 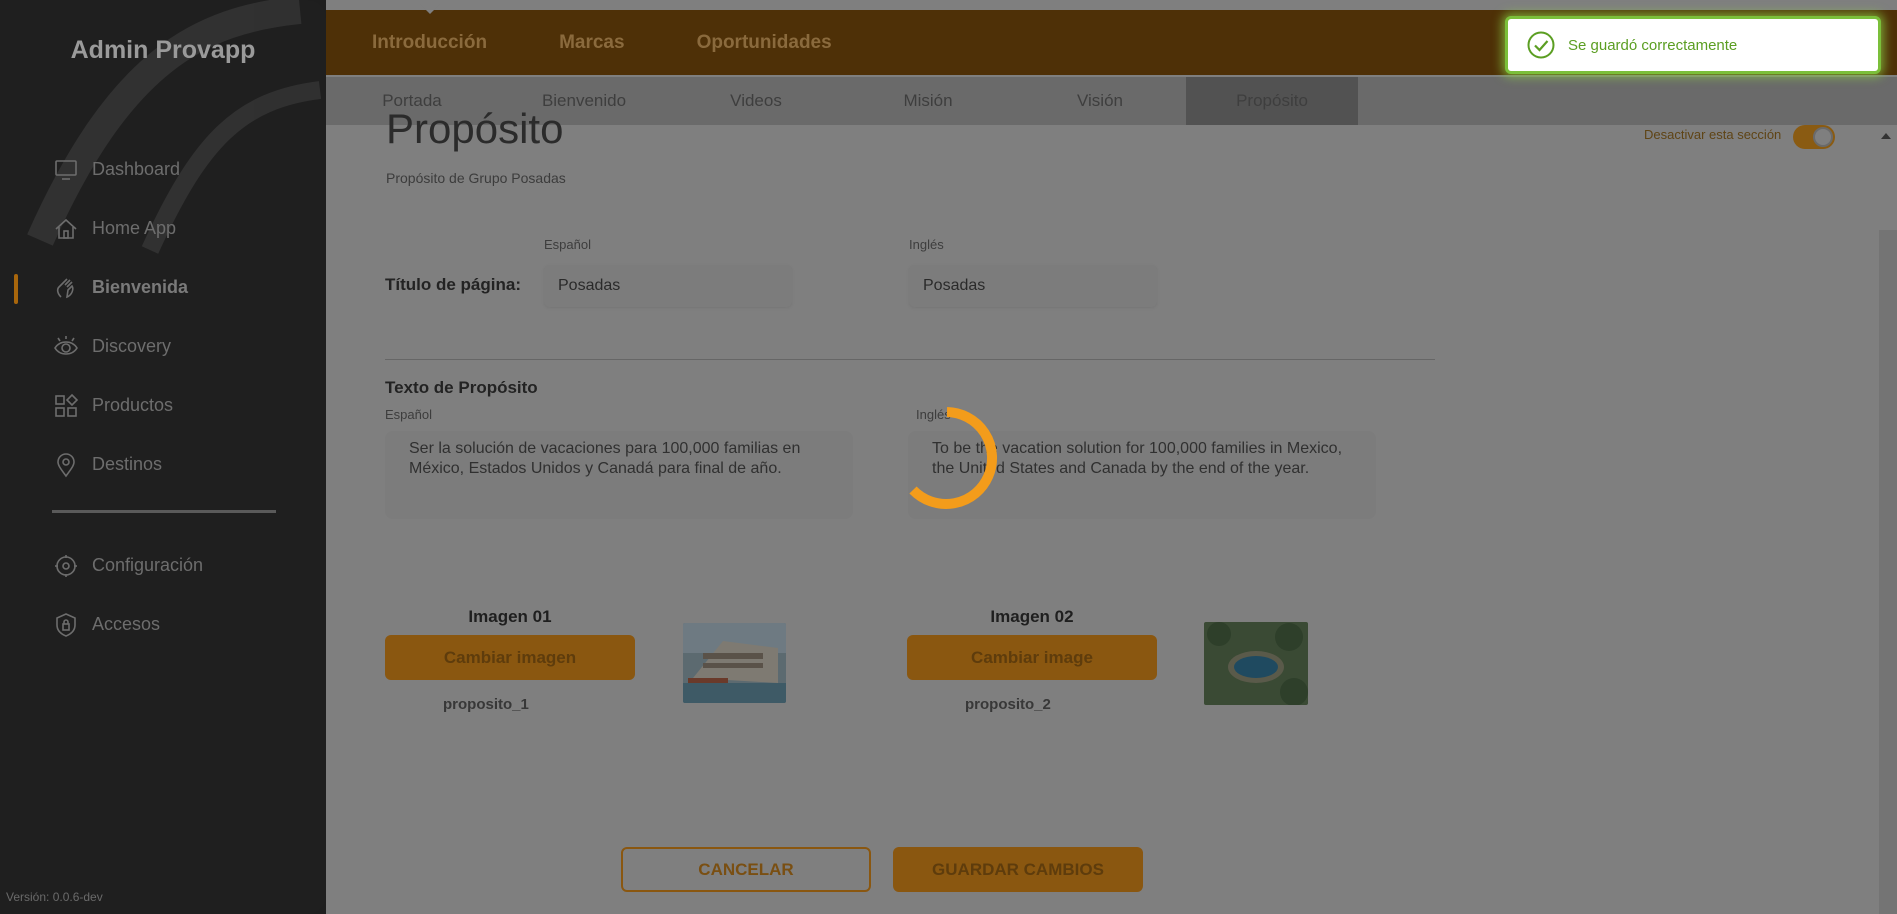 What do you see at coordinates (66, 170) in the screenshot?
I see `monitor-icon` at bounding box center [66, 170].